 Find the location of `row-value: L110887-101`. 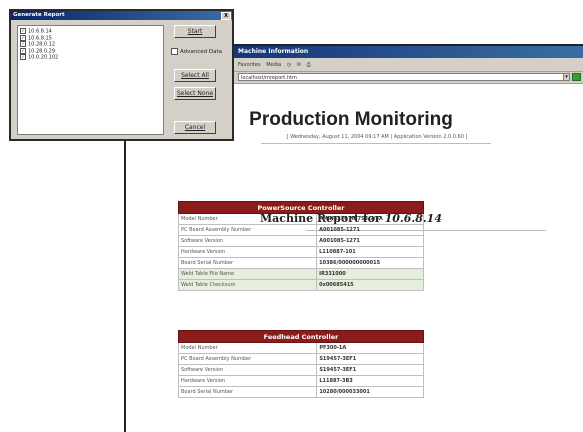

row-value: L110887-101 is located at coordinates (370, 252).